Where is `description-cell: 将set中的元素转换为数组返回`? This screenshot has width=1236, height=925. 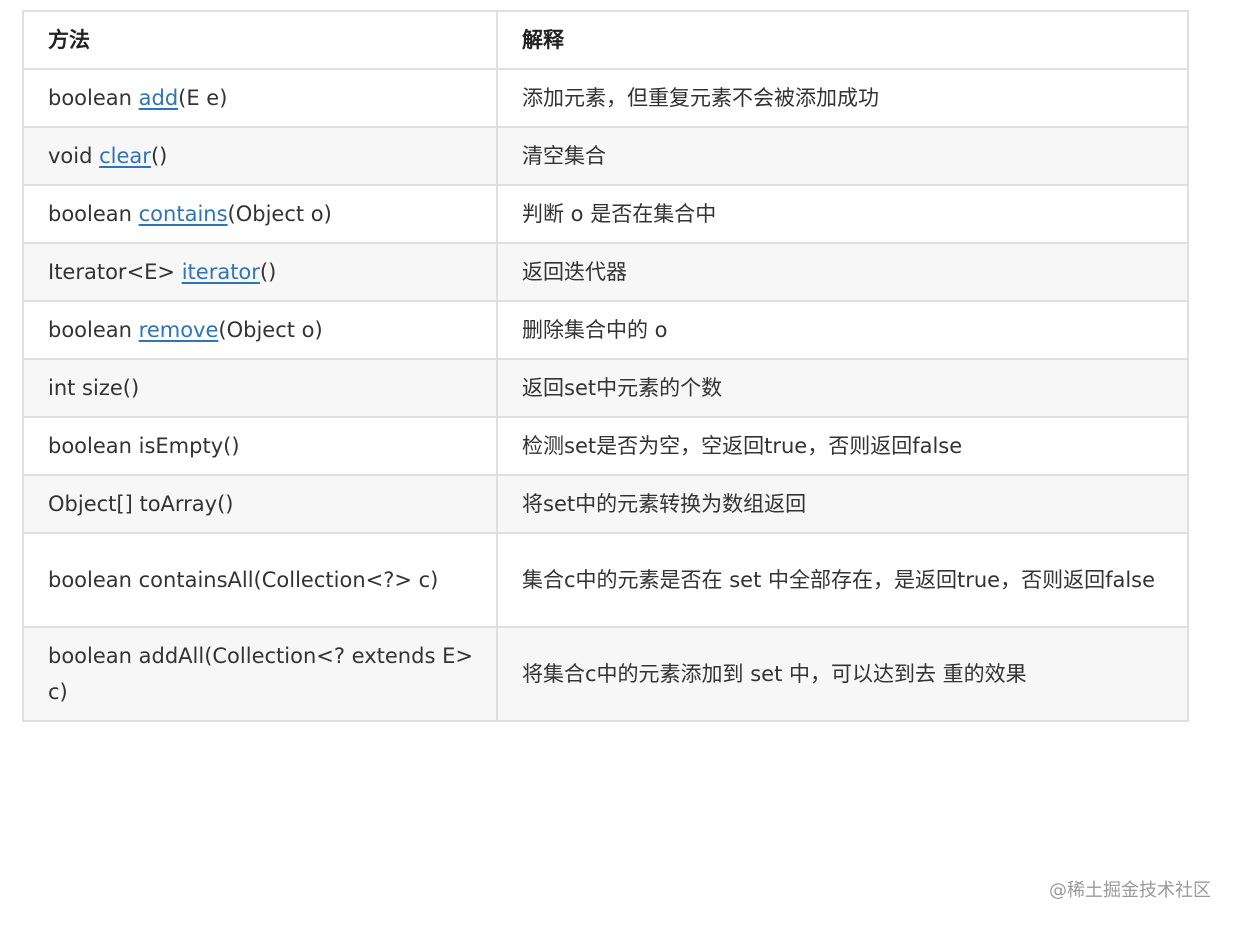
description-cell: 将set中的元素转换为数组返回 is located at coordinates (842, 504).